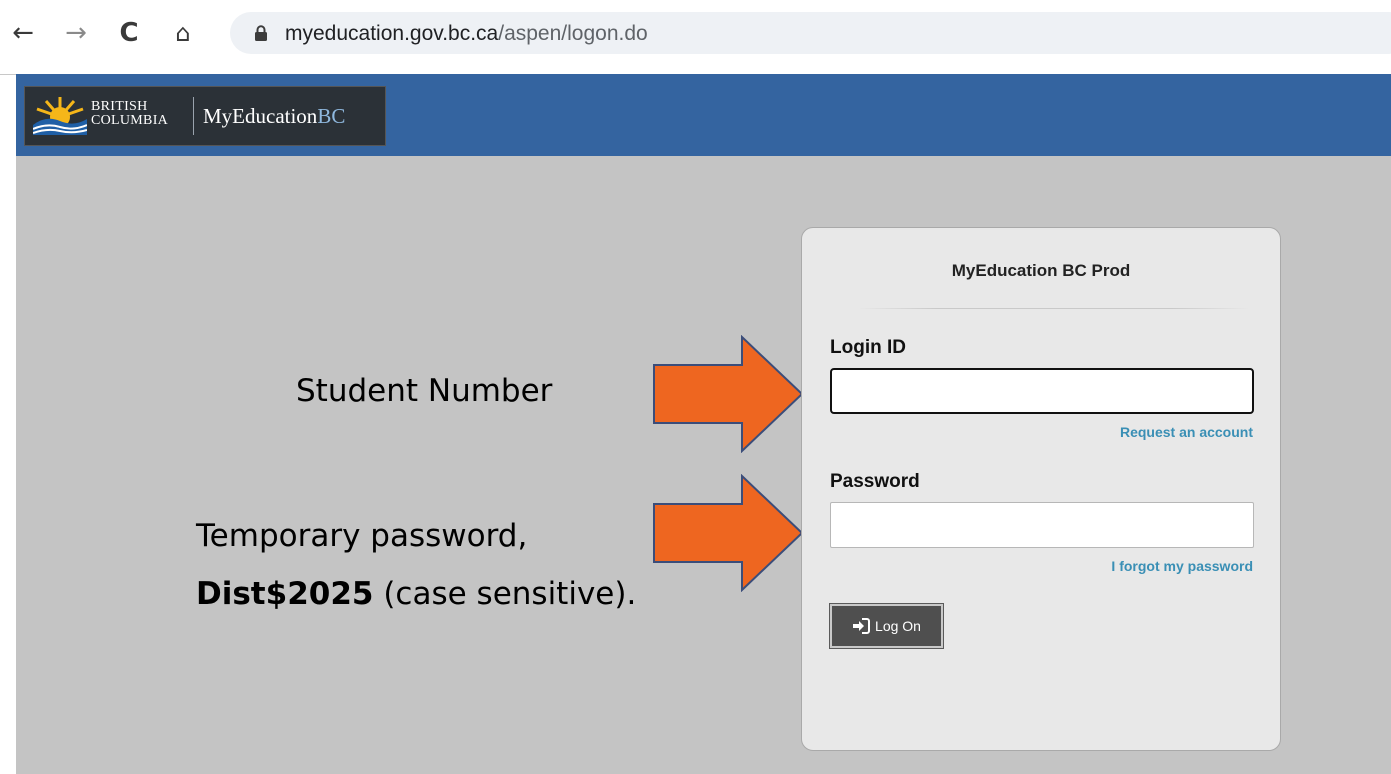  Describe the element at coordinates (505, 594) in the screenshot. I see `case-sensitive-note: (case sensitive).` at that location.